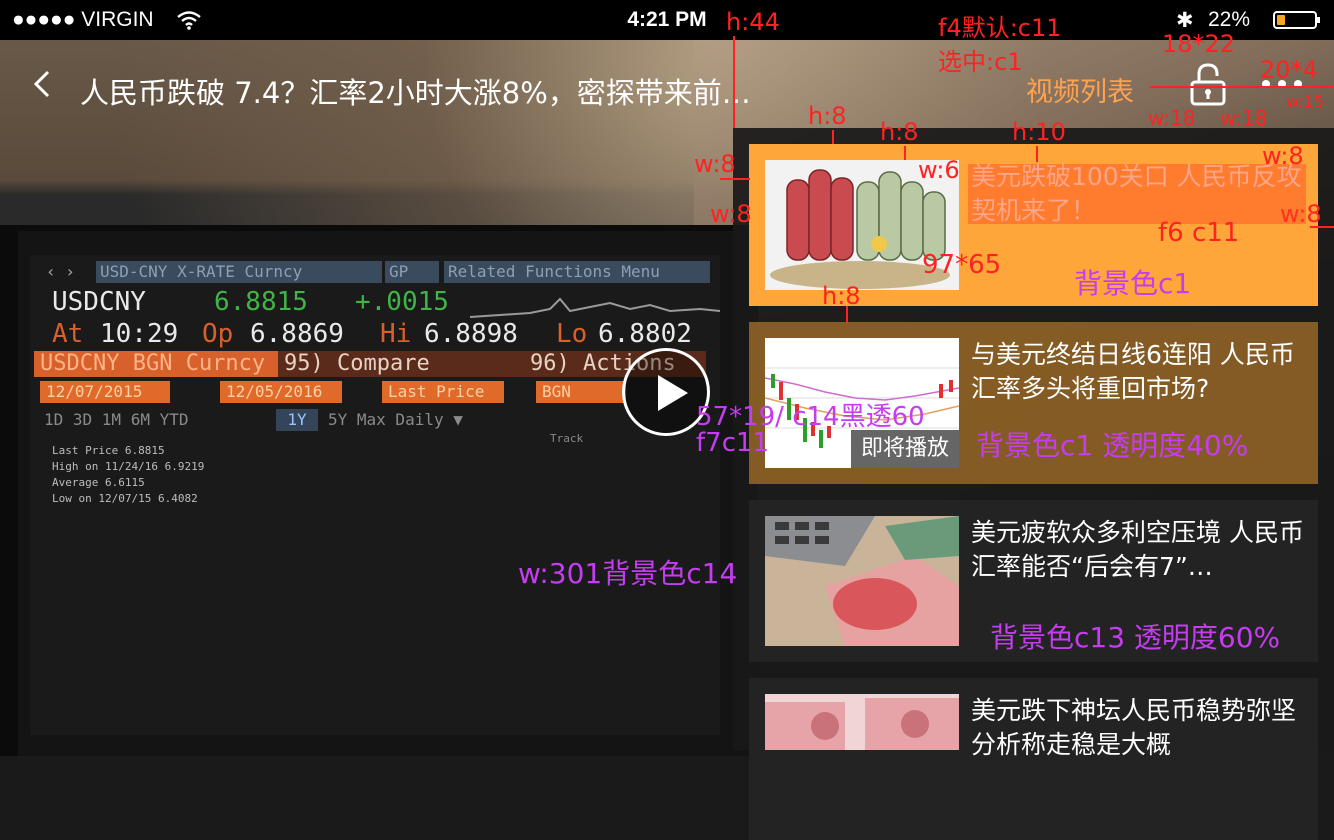 This screenshot has width=1334, height=840. What do you see at coordinates (1039, 132) in the screenshot?
I see `annotation-h10: h:10` at bounding box center [1039, 132].